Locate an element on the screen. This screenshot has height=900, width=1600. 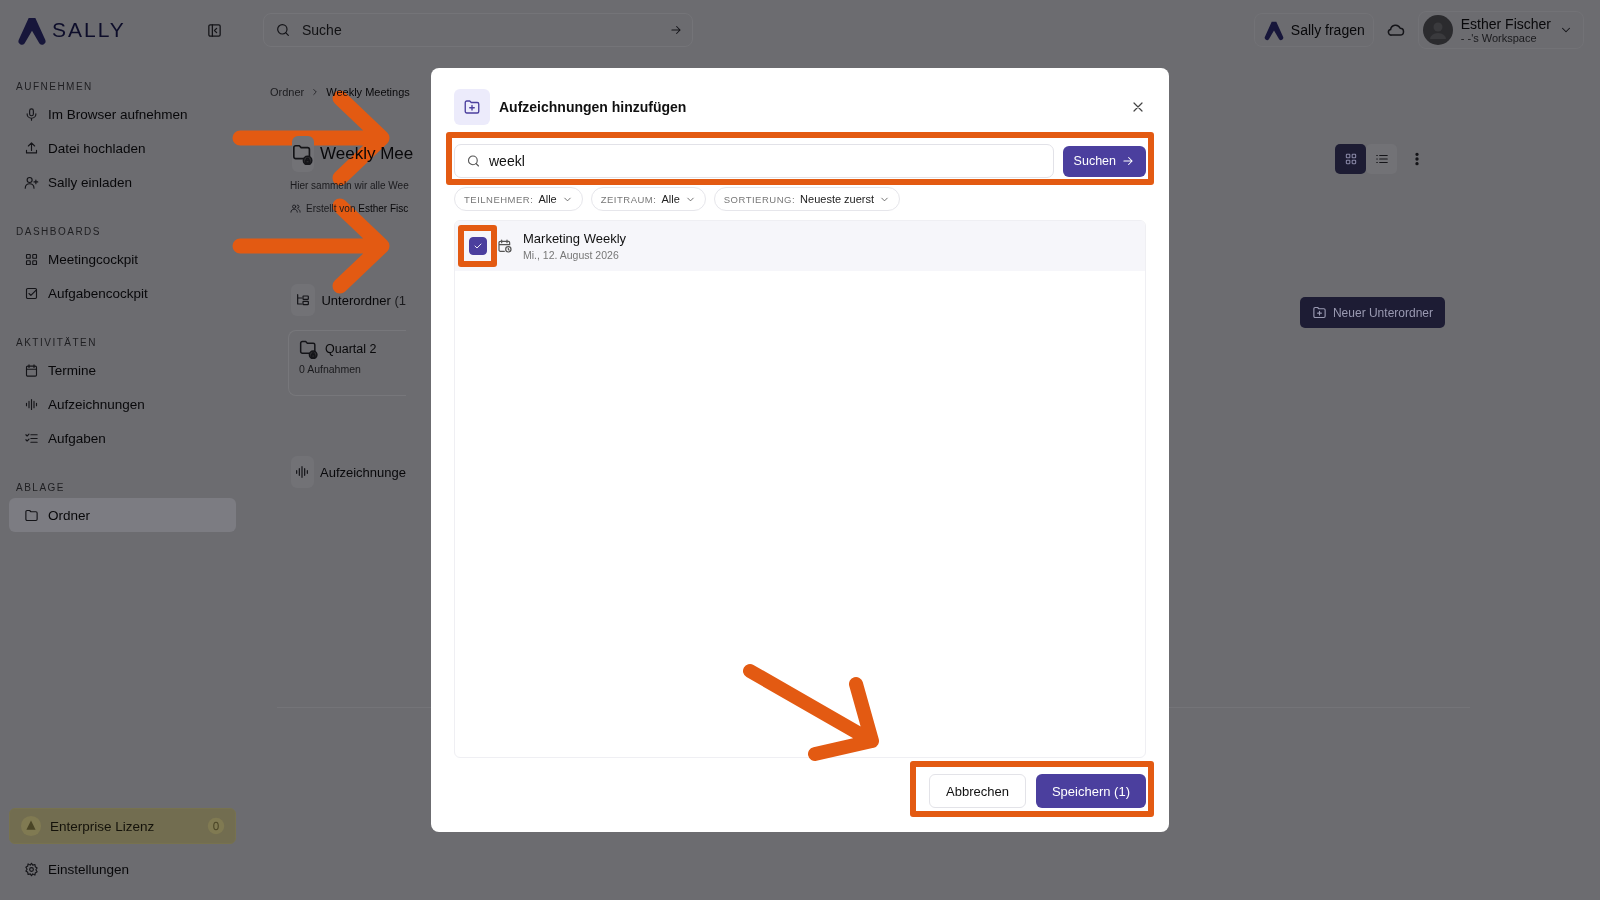
section-heading: ABLAGE is located at coordinates (41, 488).